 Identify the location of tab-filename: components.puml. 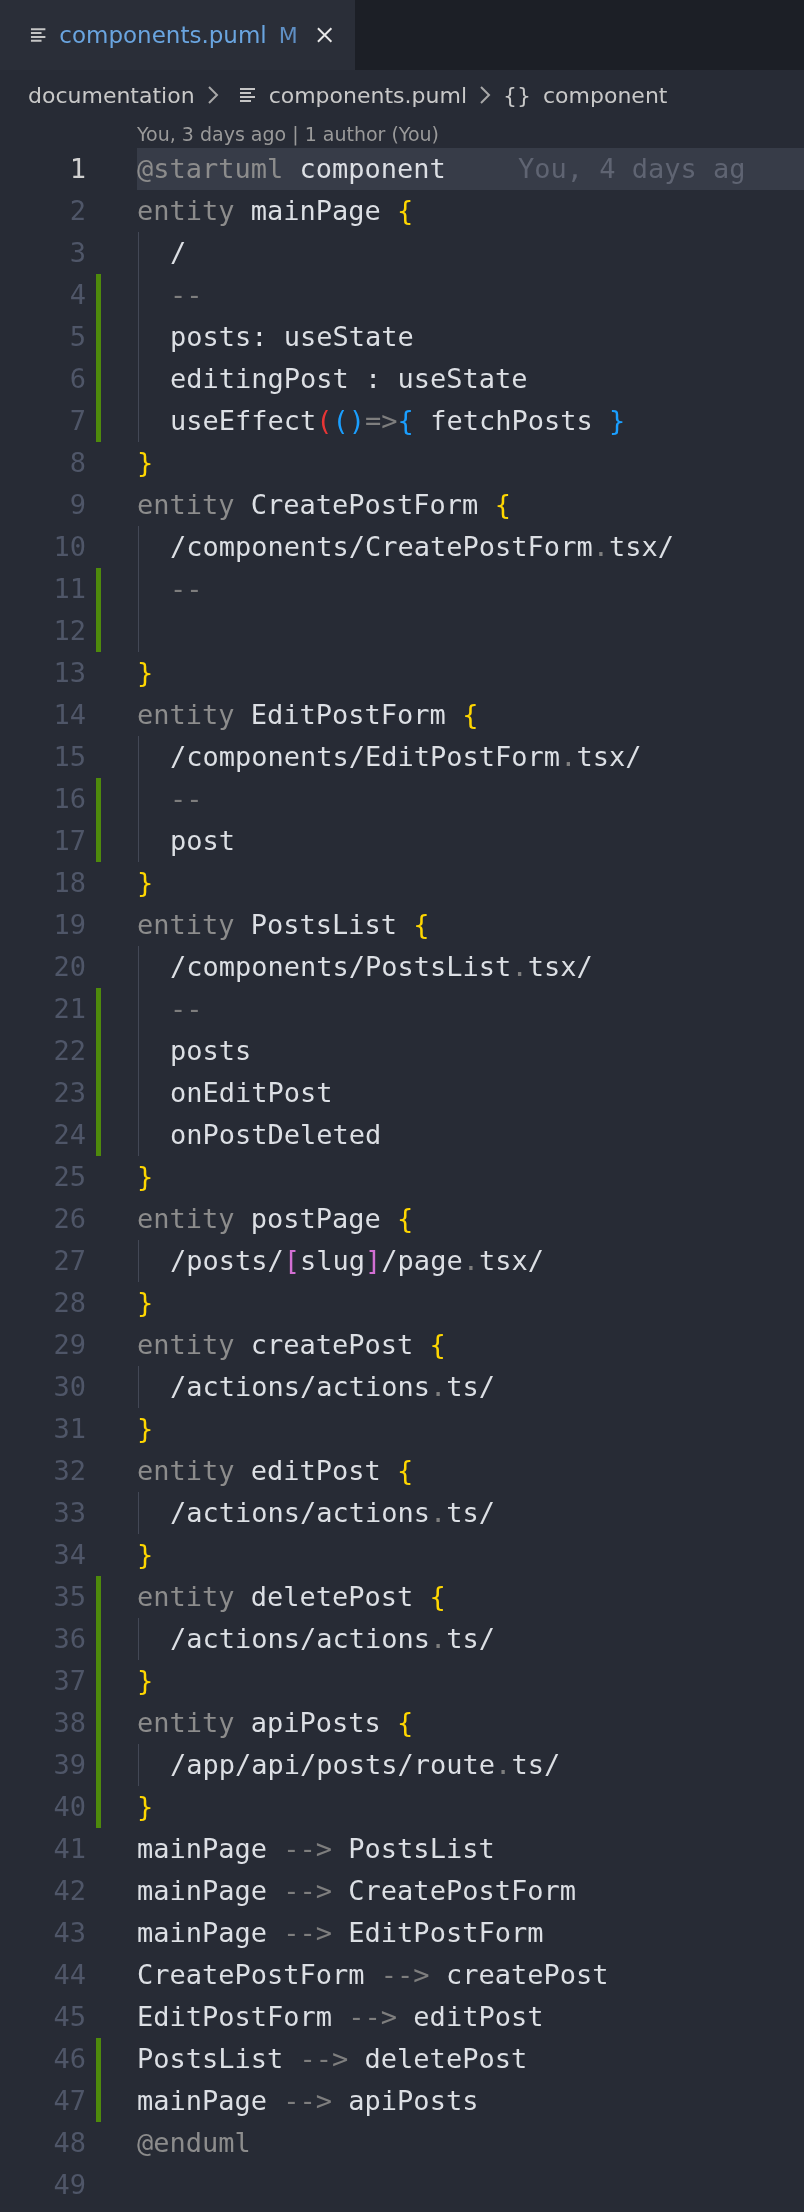
(163, 35).